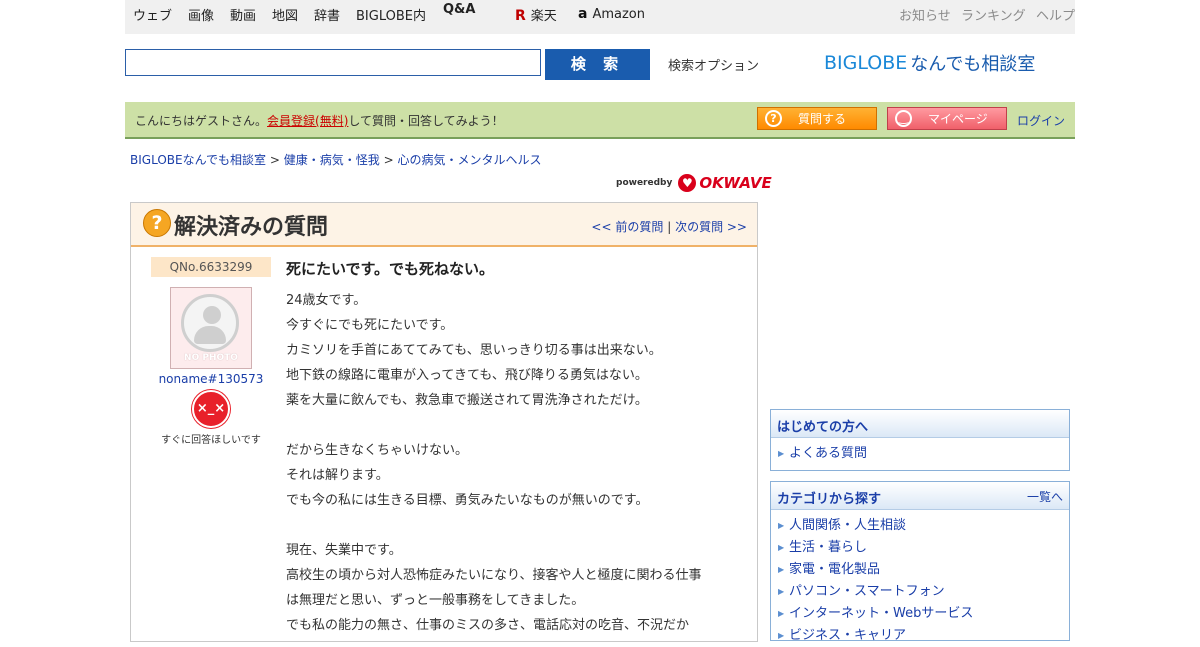 The image size is (1200, 647). What do you see at coordinates (326, 300) in the screenshot?
I see `body-line: 24歳女です。` at bounding box center [326, 300].